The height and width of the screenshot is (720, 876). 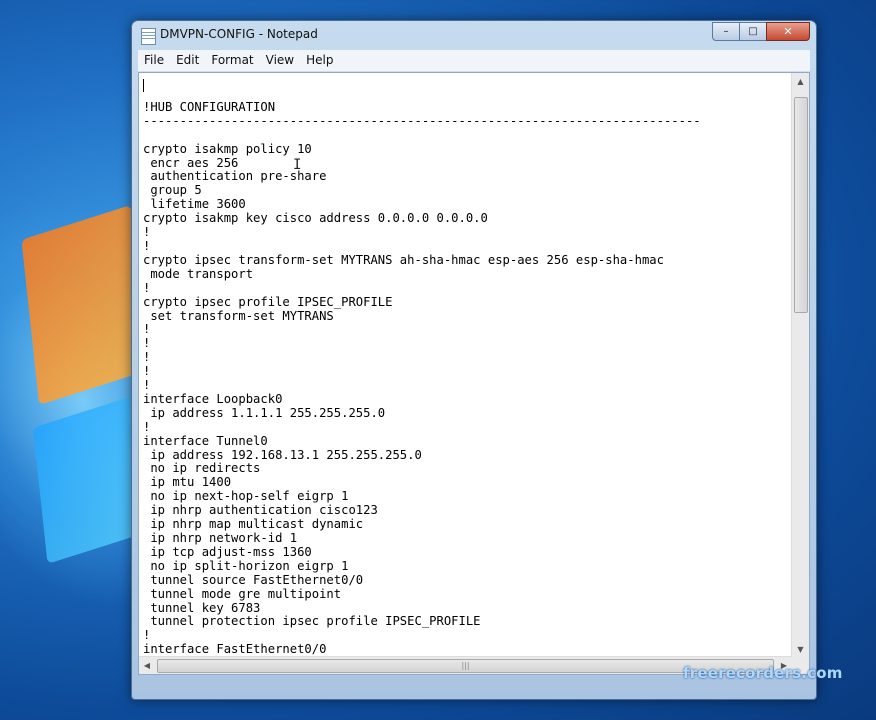 I want to click on title-bar: DMVPN-CONFIG - Notepad – □ ✕, so click(x=474, y=35).